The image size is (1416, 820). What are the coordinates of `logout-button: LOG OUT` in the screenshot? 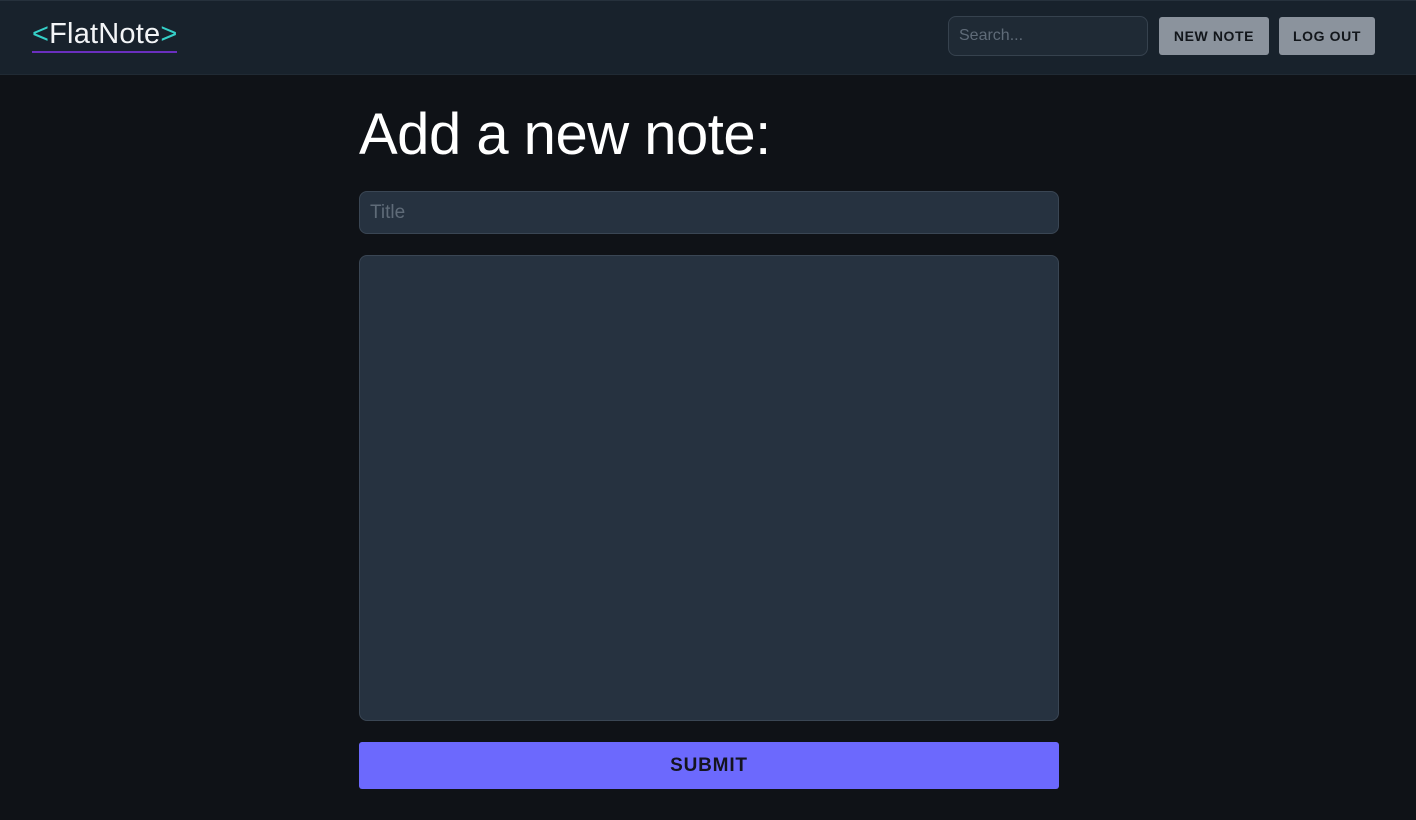 It's located at (1327, 36).